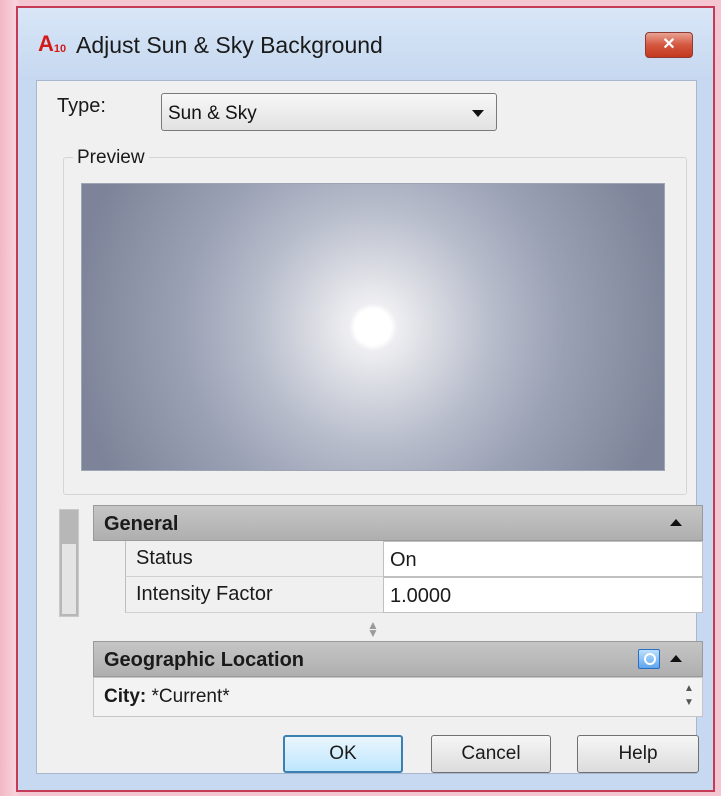  I want to click on geographic-location-section-header: Geographic Location, so click(398, 659).